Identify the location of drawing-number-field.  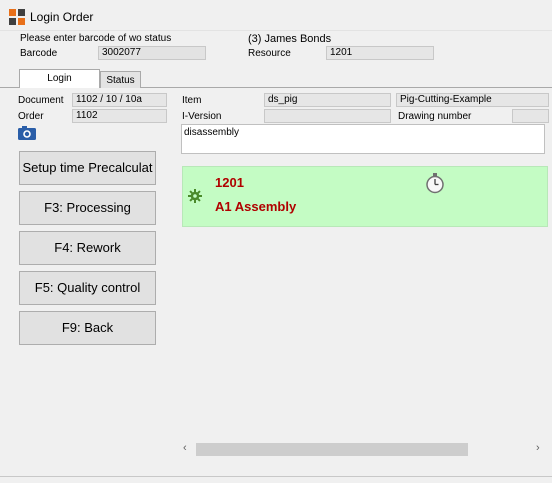
(530, 116).